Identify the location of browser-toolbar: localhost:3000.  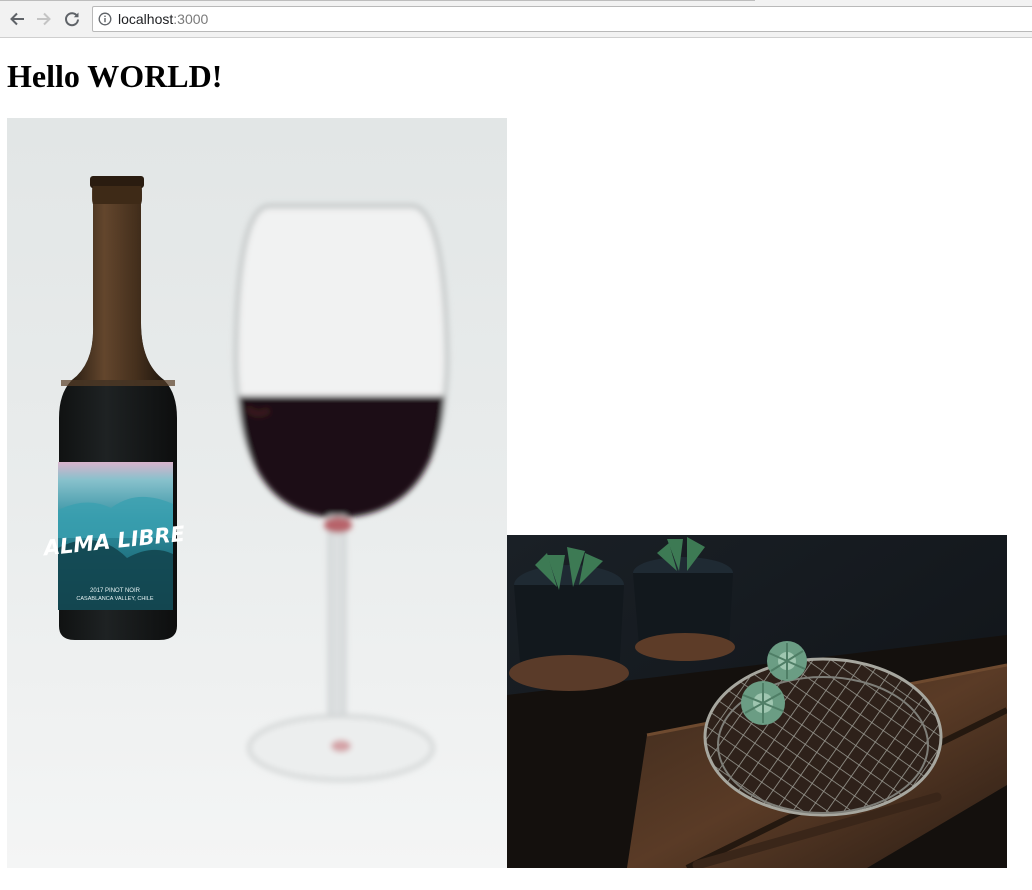
(516, 19).